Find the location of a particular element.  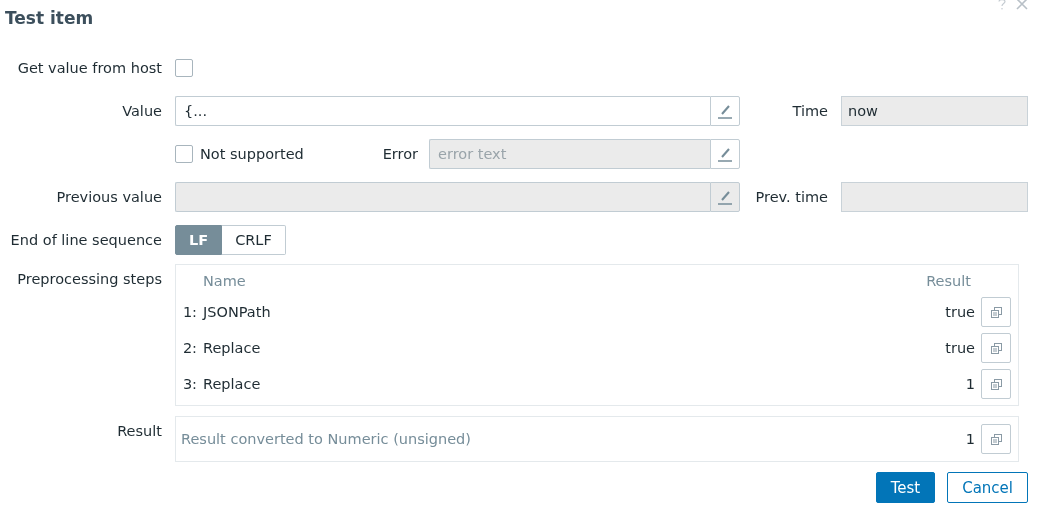

field-label: Error is located at coordinates (399, 154).